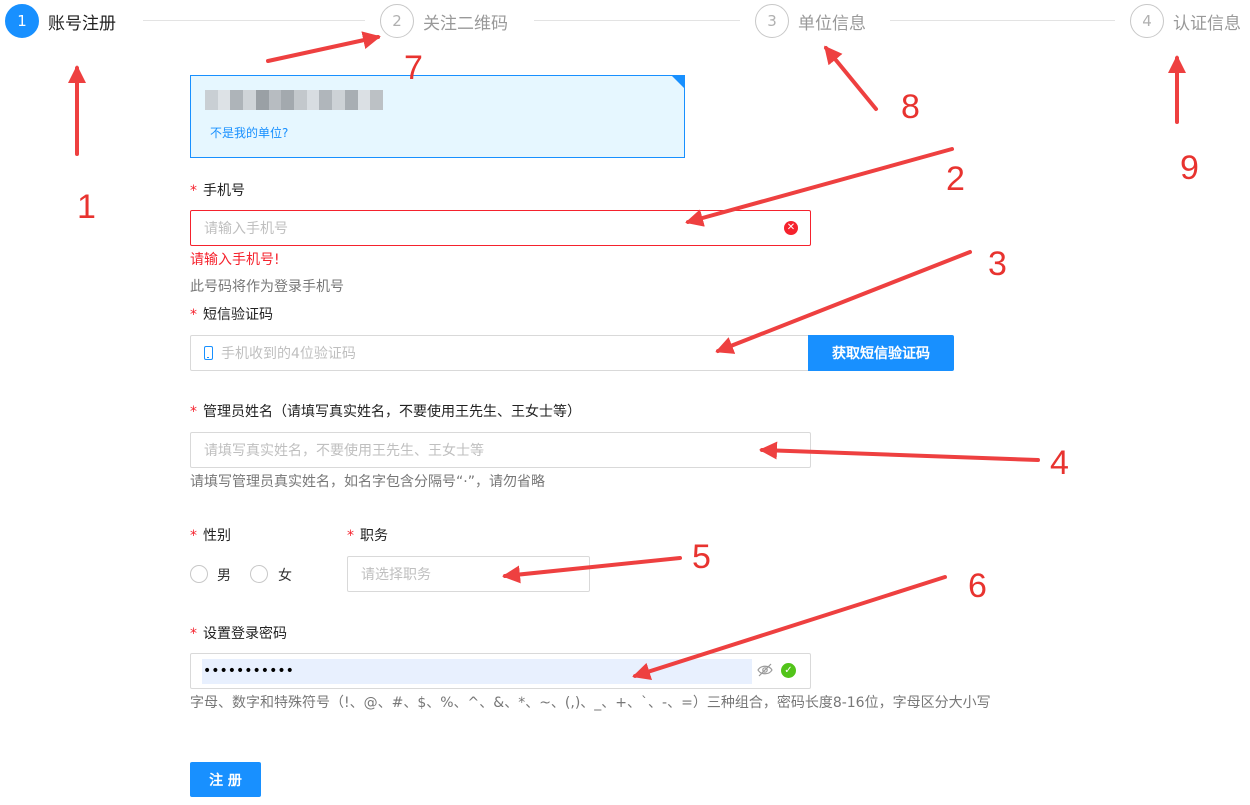 The width and height of the screenshot is (1250, 805). What do you see at coordinates (678, 82) in the screenshot?
I see `corner-mark-icon` at bounding box center [678, 82].